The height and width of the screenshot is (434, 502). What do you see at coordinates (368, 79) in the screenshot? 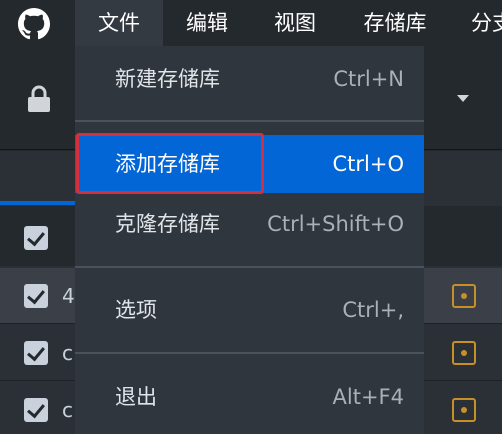
I see `menu-item-shortcut: Ctrl+N` at bounding box center [368, 79].